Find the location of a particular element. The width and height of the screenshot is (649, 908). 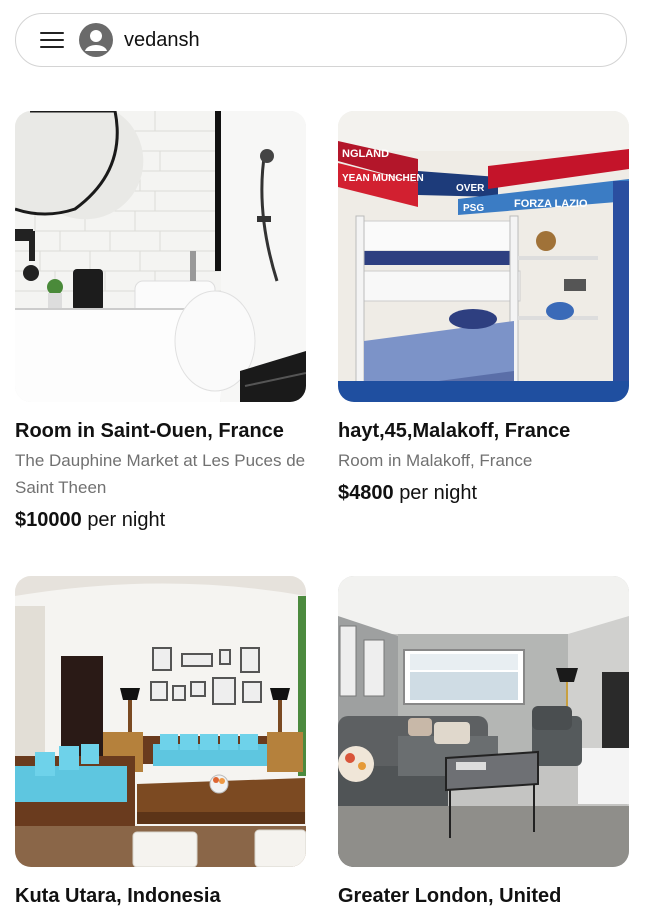

price-amount: $4800 is located at coordinates (366, 493).